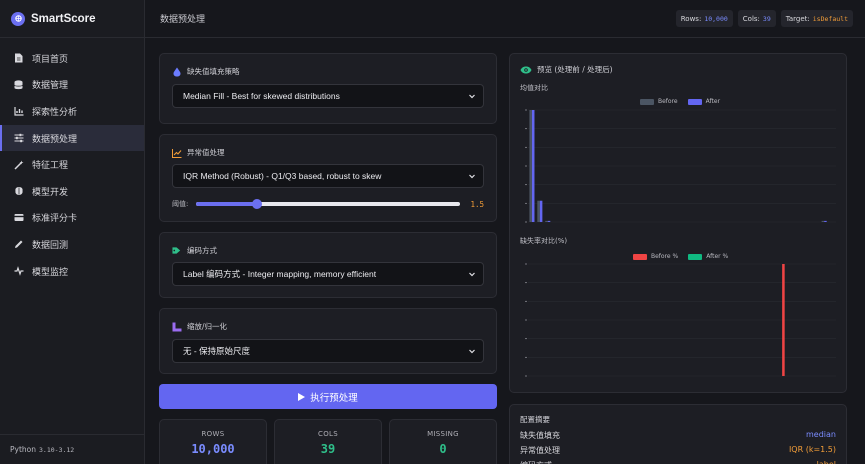 The height and width of the screenshot is (464, 865). Describe the element at coordinates (18, 84) in the screenshot. I see `database-icon` at that location.